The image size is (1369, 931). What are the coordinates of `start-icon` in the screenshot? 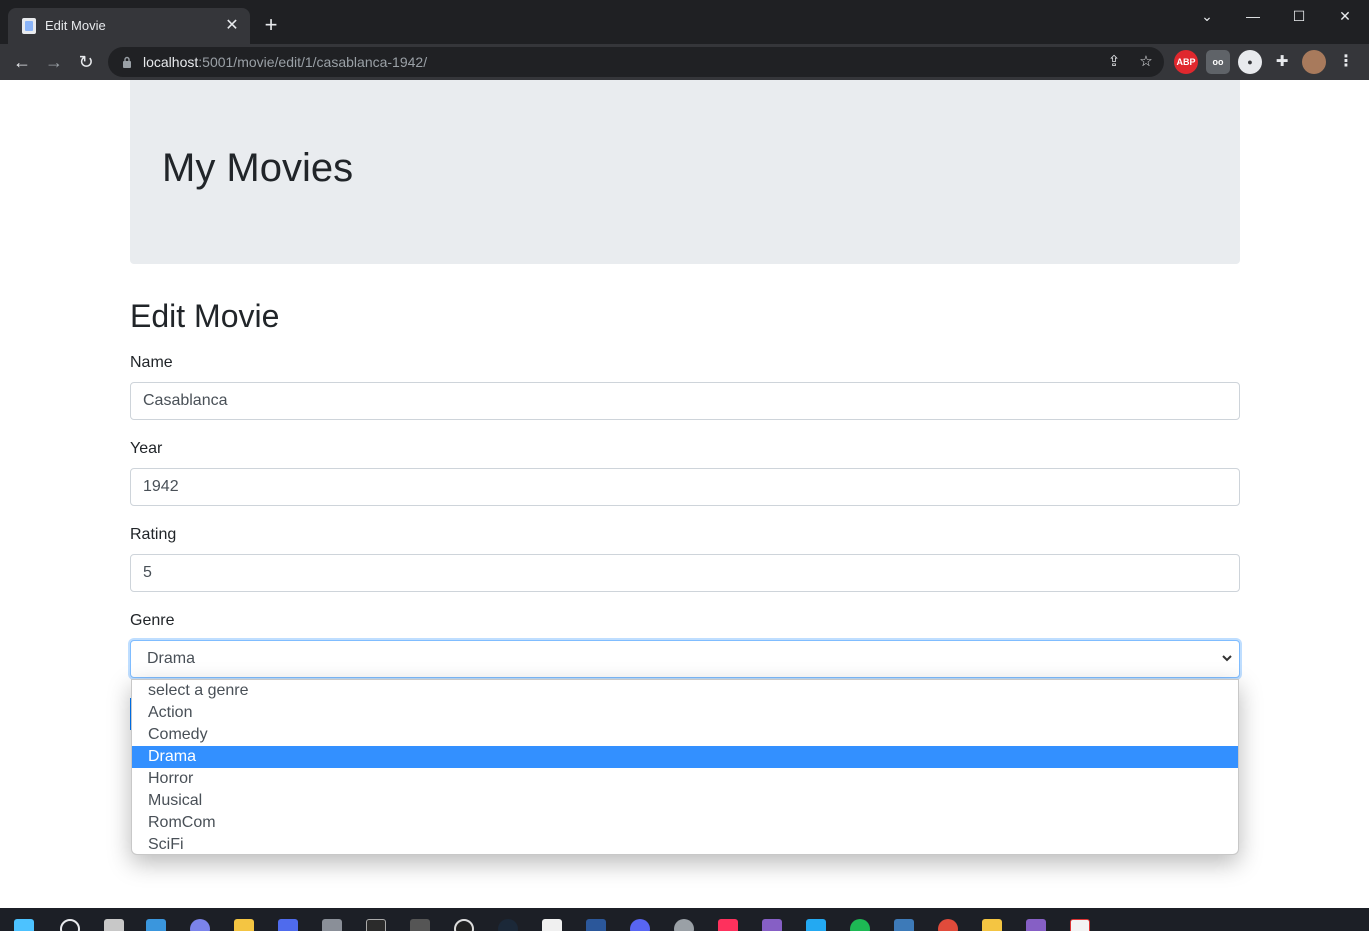 It's located at (24, 925).